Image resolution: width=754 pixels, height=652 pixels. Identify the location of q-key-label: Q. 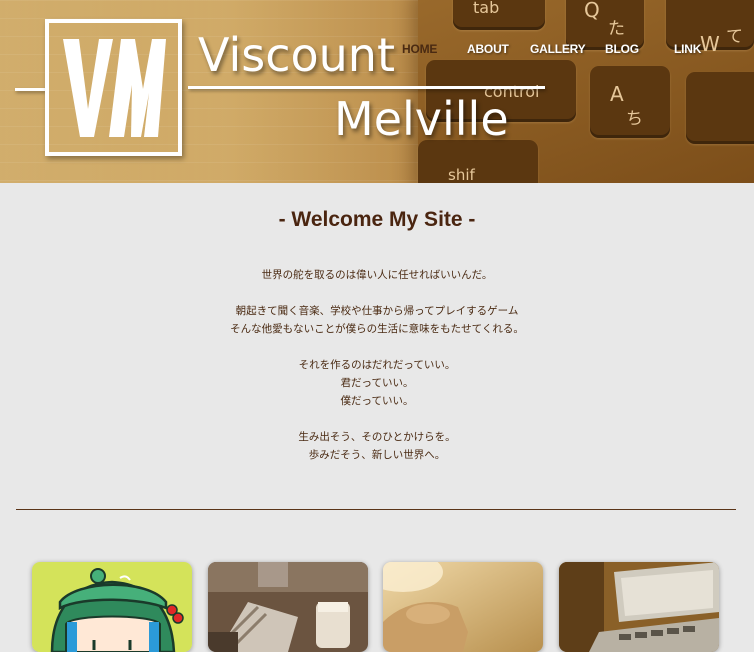
(592, 11).